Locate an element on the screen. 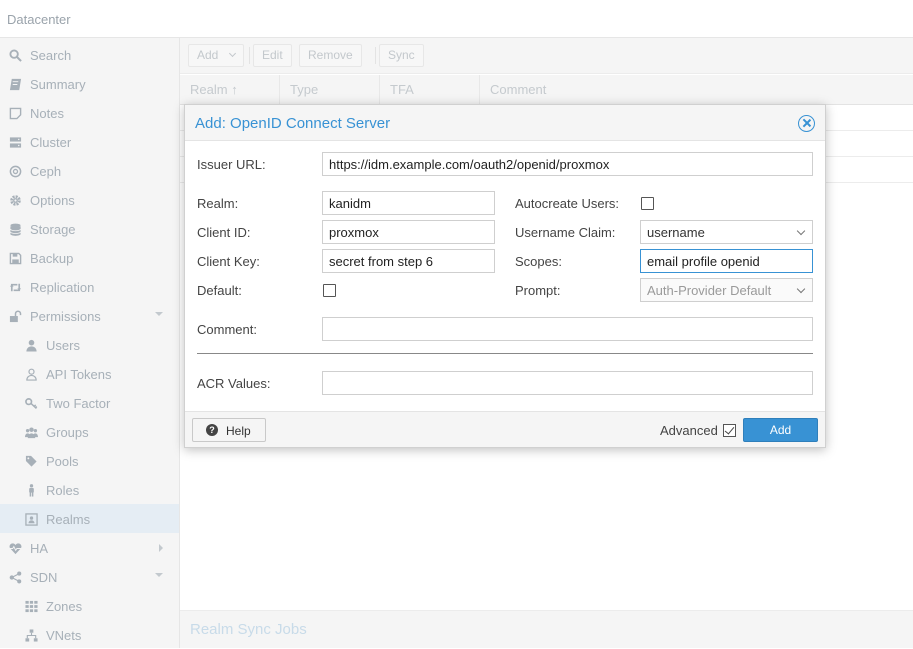 Image resolution: width=913 pixels, height=649 pixels. sidebar-item-groups: Groups is located at coordinates (89, 431).